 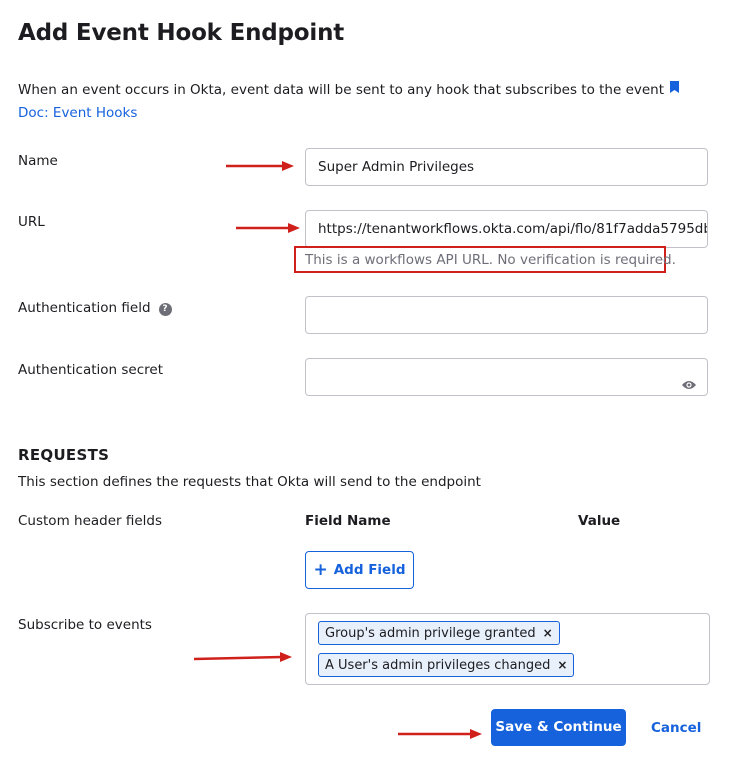 I want to click on help-icon: ?, so click(x=165, y=309).